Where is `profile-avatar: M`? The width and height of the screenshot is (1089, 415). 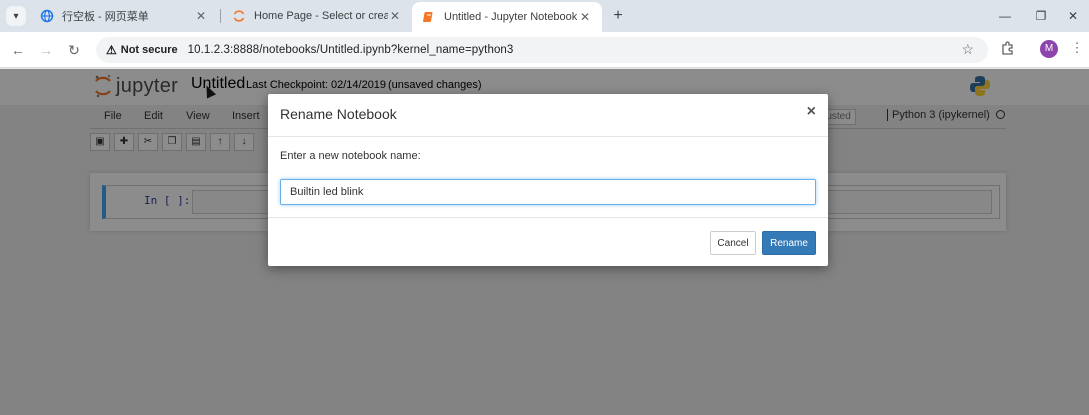
profile-avatar: M is located at coordinates (1049, 49).